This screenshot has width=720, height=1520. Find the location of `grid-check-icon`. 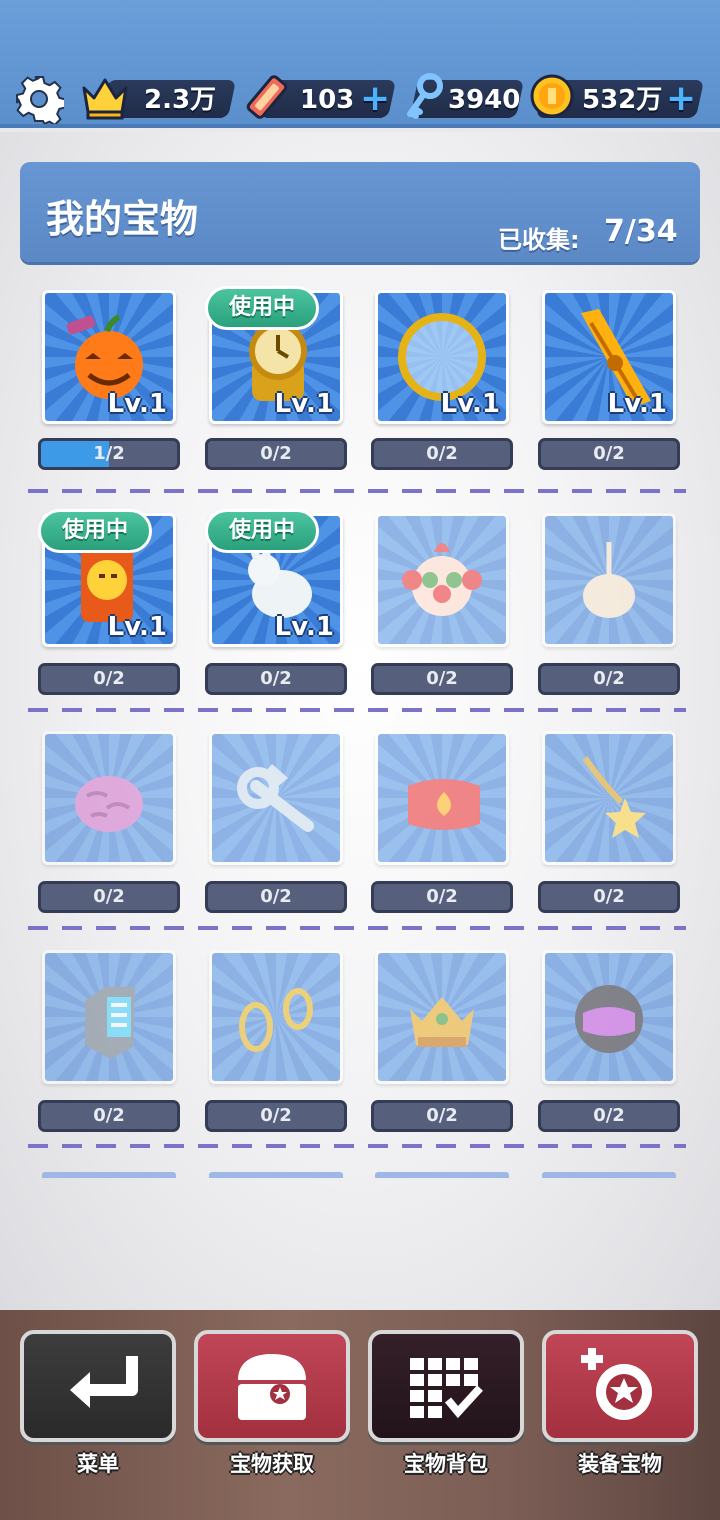

grid-check-icon is located at coordinates (446, 1388).